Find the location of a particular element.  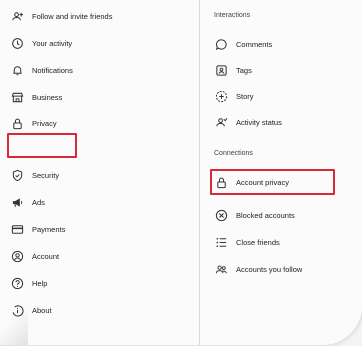

card-icon is located at coordinates (17, 229).